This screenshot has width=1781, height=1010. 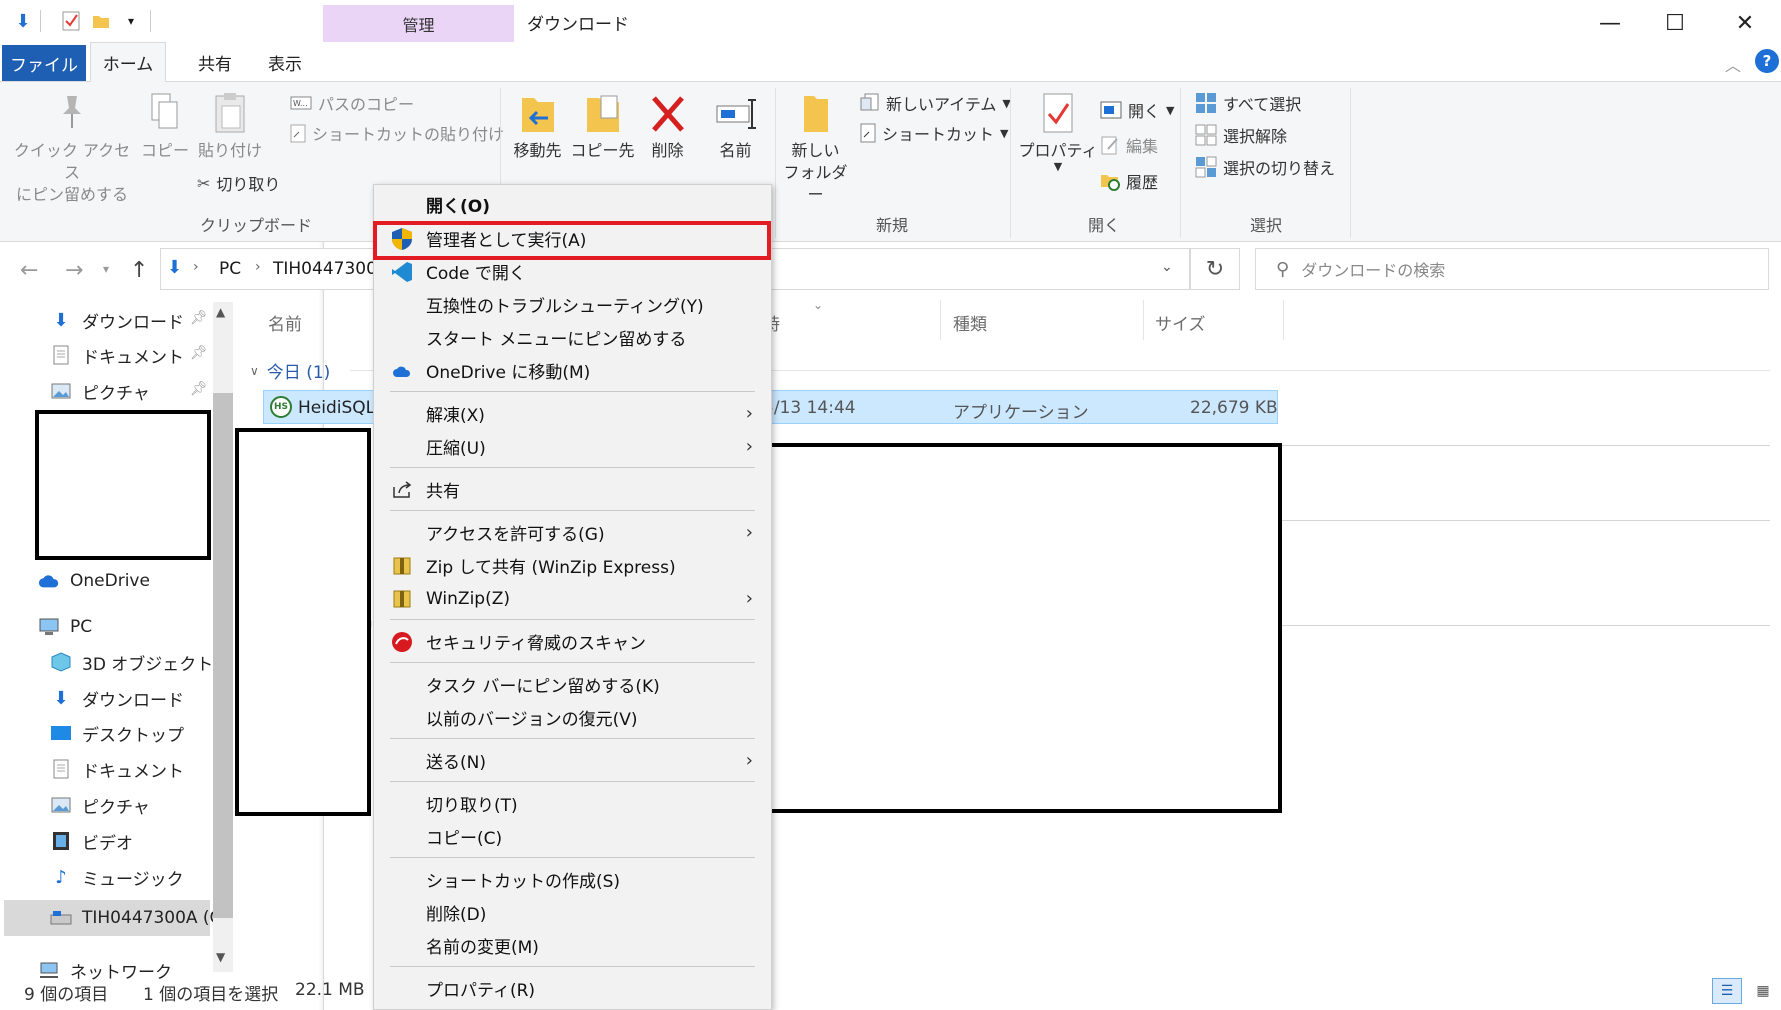 What do you see at coordinates (537, 127) in the screenshot?
I see `move-to-button: 移動先` at bounding box center [537, 127].